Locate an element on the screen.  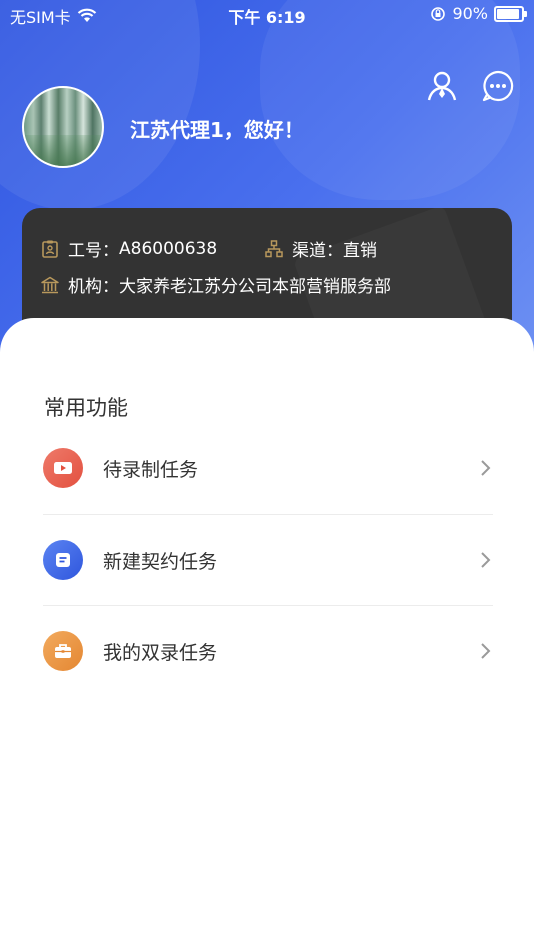
document-icon is located at coordinates (63, 560).